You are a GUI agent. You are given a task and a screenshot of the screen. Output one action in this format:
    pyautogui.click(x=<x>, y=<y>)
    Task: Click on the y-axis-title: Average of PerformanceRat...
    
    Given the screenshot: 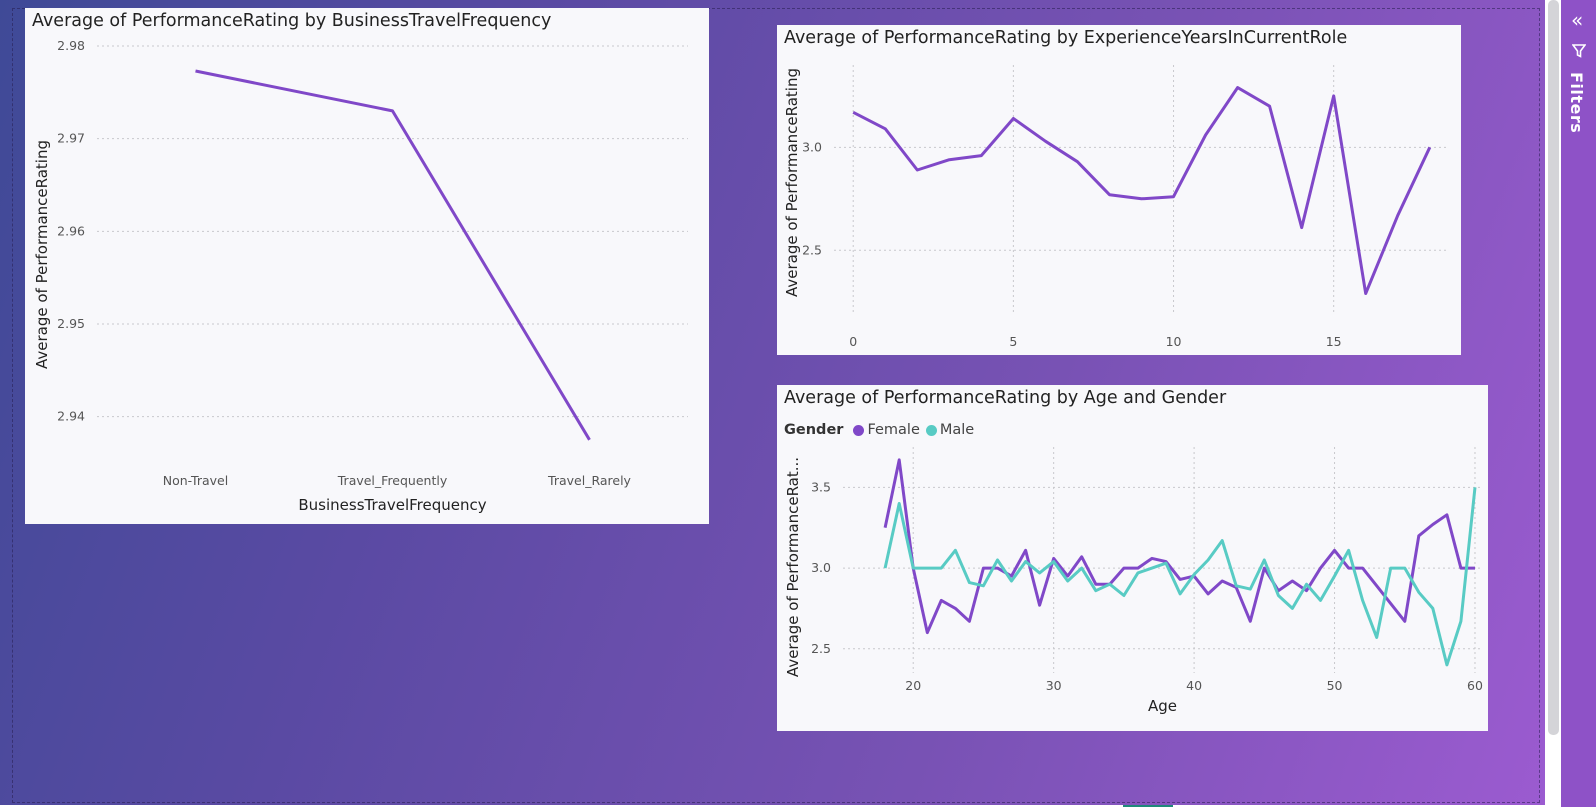 What is the action you would take?
    pyautogui.click(x=793, y=567)
    